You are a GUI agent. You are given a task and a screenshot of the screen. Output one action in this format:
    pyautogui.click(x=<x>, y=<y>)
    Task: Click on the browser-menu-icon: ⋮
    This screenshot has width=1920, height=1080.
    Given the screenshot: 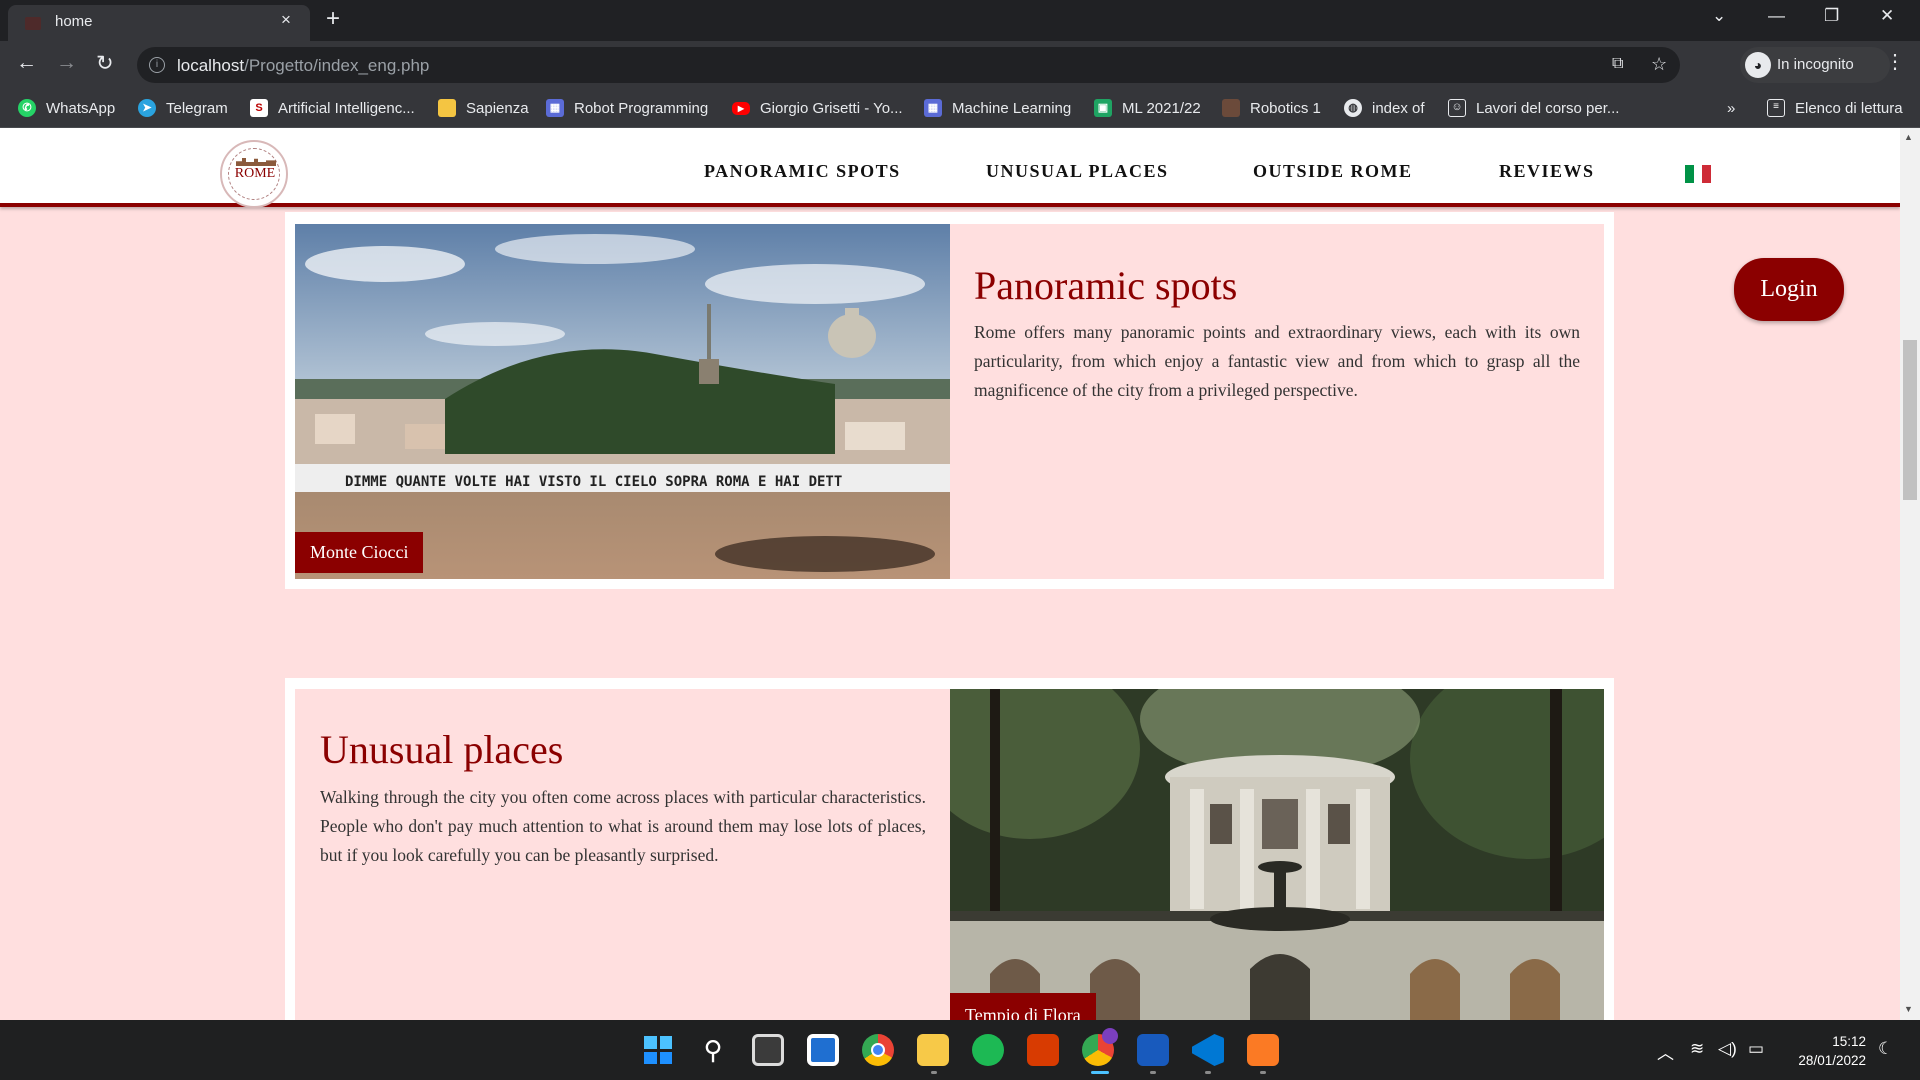 What is the action you would take?
    pyautogui.click(x=1895, y=61)
    